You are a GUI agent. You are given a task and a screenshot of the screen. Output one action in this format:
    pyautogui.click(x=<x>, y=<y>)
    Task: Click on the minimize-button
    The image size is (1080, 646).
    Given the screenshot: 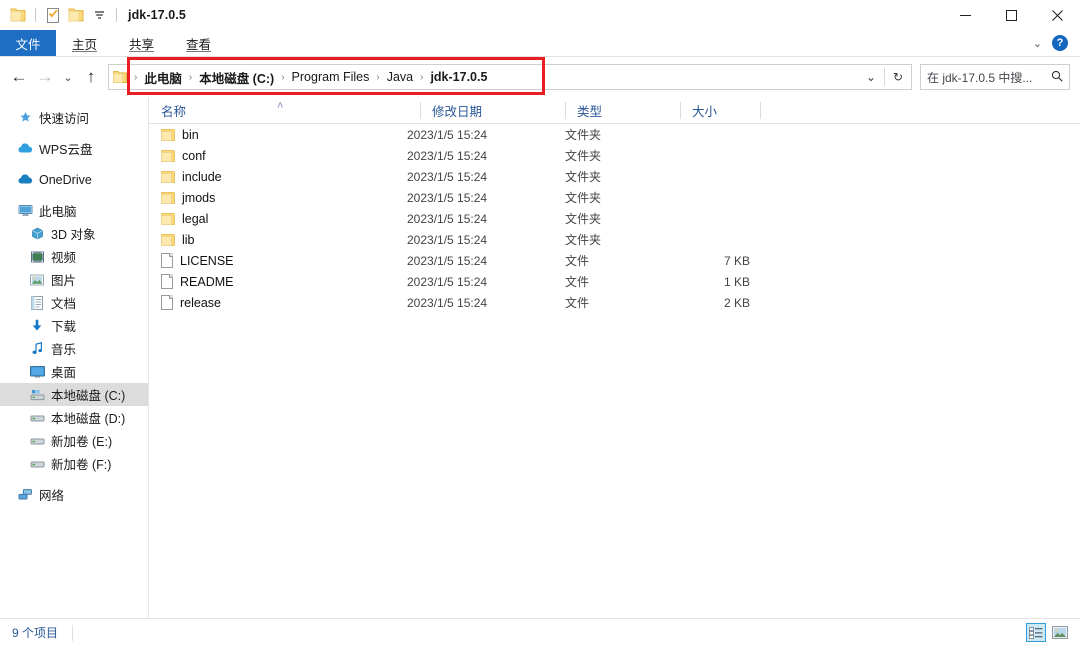 What is the action you would take?
    pyautogui.click(x=965, y=15)
    